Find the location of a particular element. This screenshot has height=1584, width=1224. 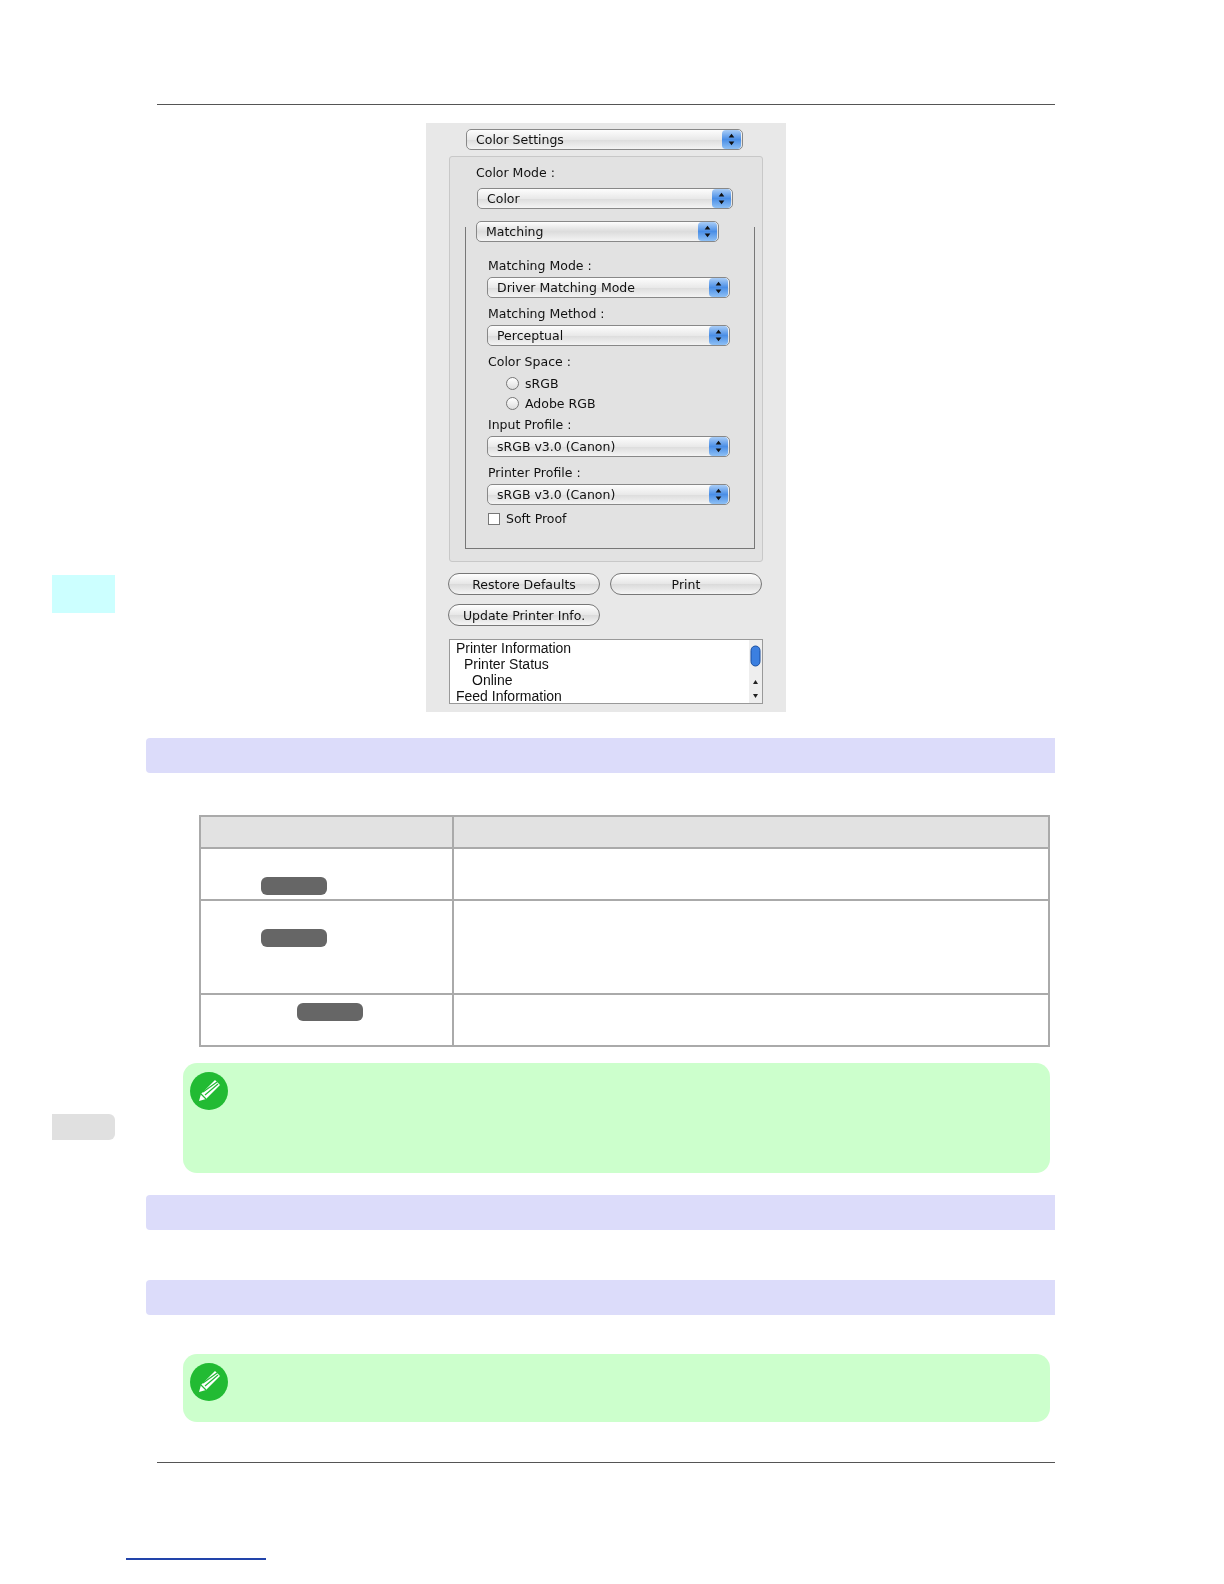

tree-item: Feed Information is located at coordinates (509, 695).